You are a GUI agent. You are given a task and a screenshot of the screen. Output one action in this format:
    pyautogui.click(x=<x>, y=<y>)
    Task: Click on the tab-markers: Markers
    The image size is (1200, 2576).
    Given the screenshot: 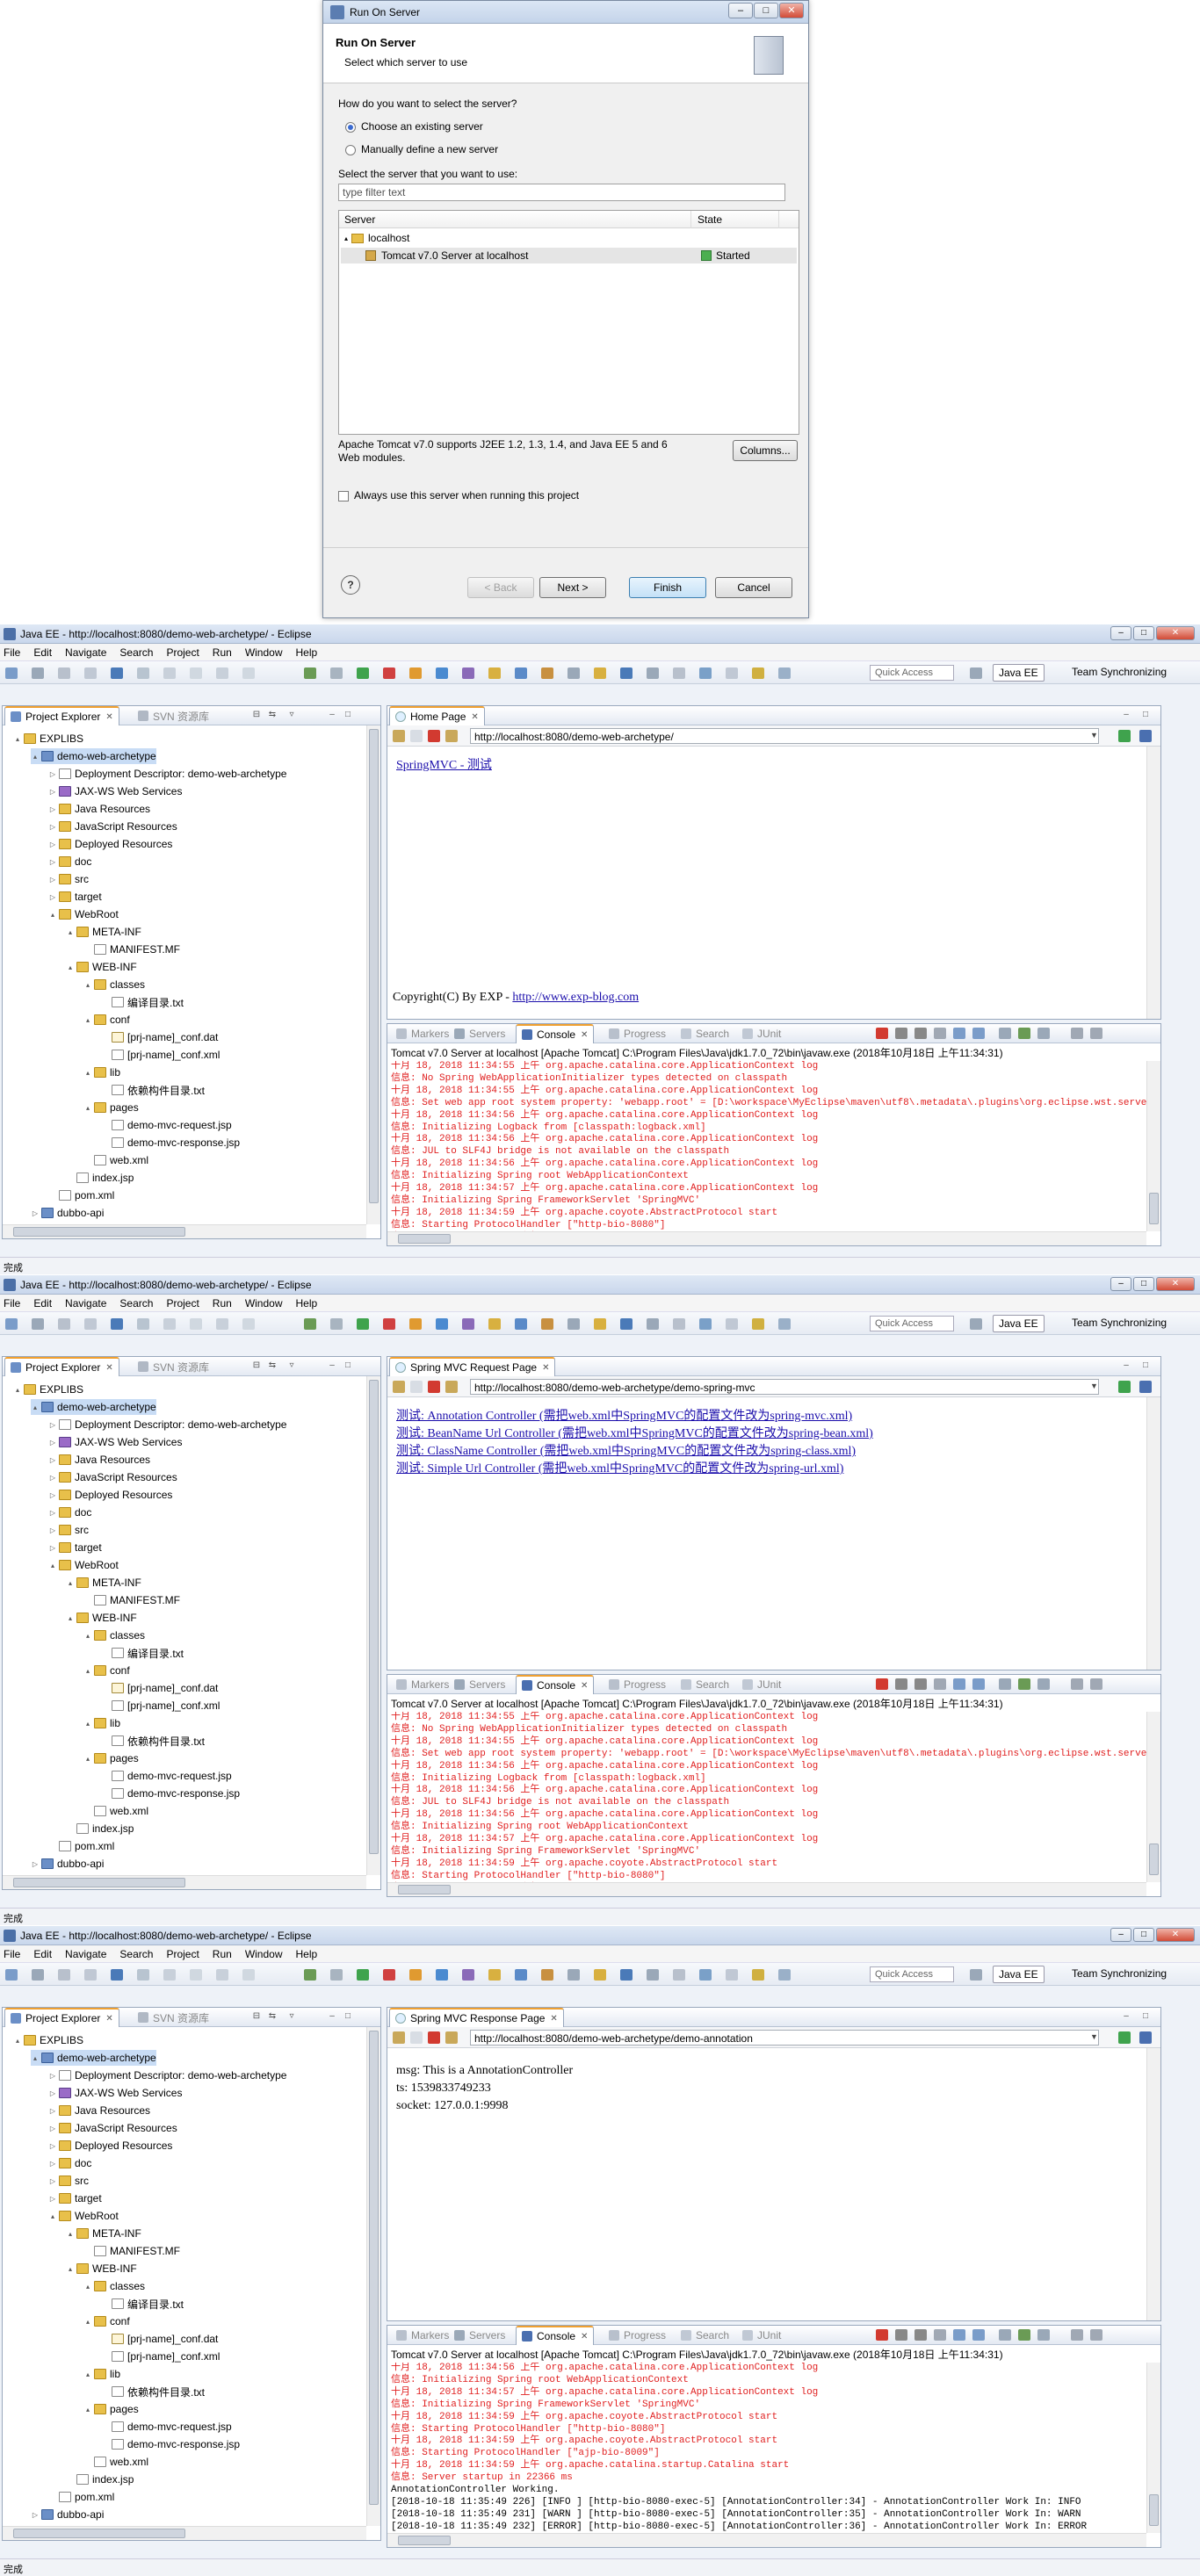 What is the action you would take?
    pyautogui.click(x=423, y=1684)
    